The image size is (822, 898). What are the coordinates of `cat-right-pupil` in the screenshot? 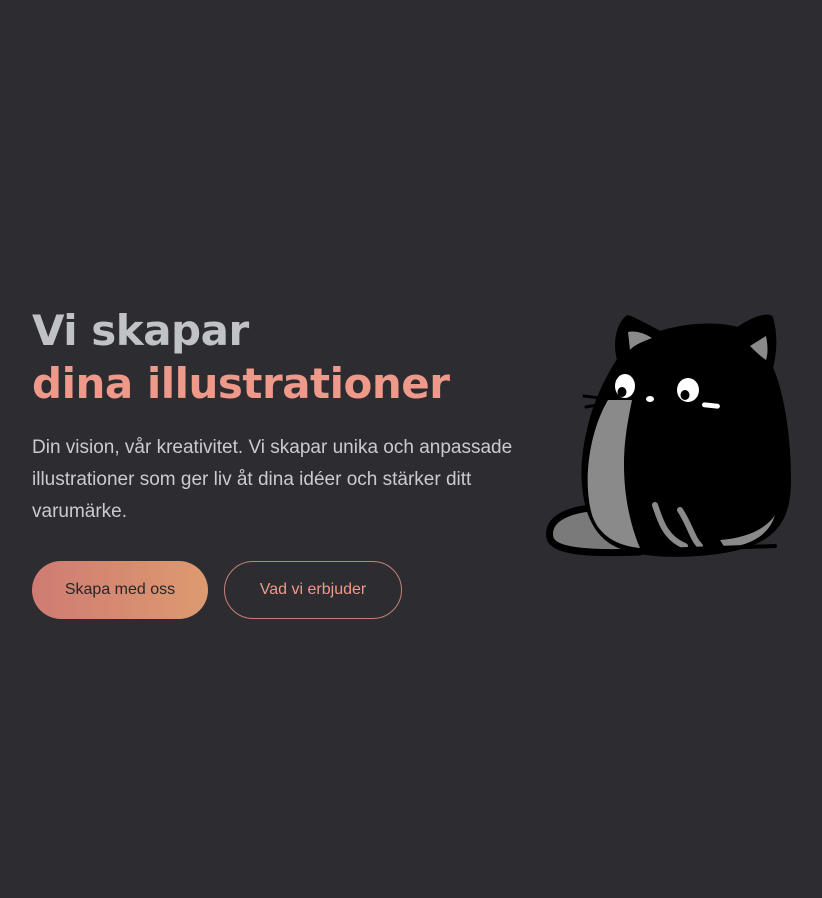 It's located at (685, 395).